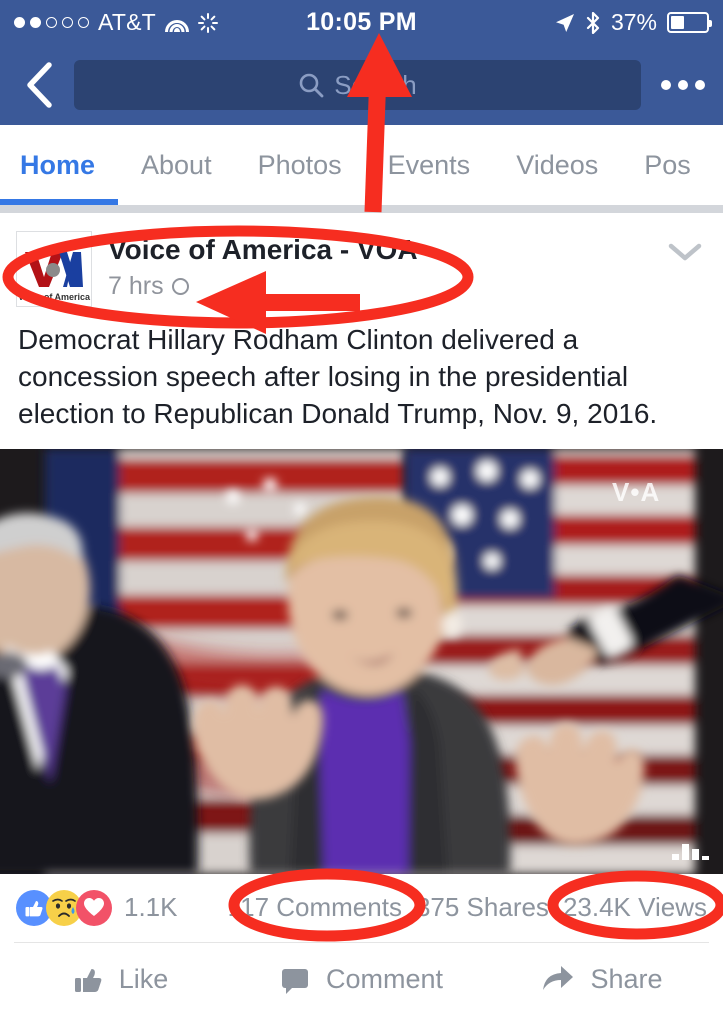 This screenshot has height=1024, width=723. I want to click on share-button: Share, so click(602, 979).